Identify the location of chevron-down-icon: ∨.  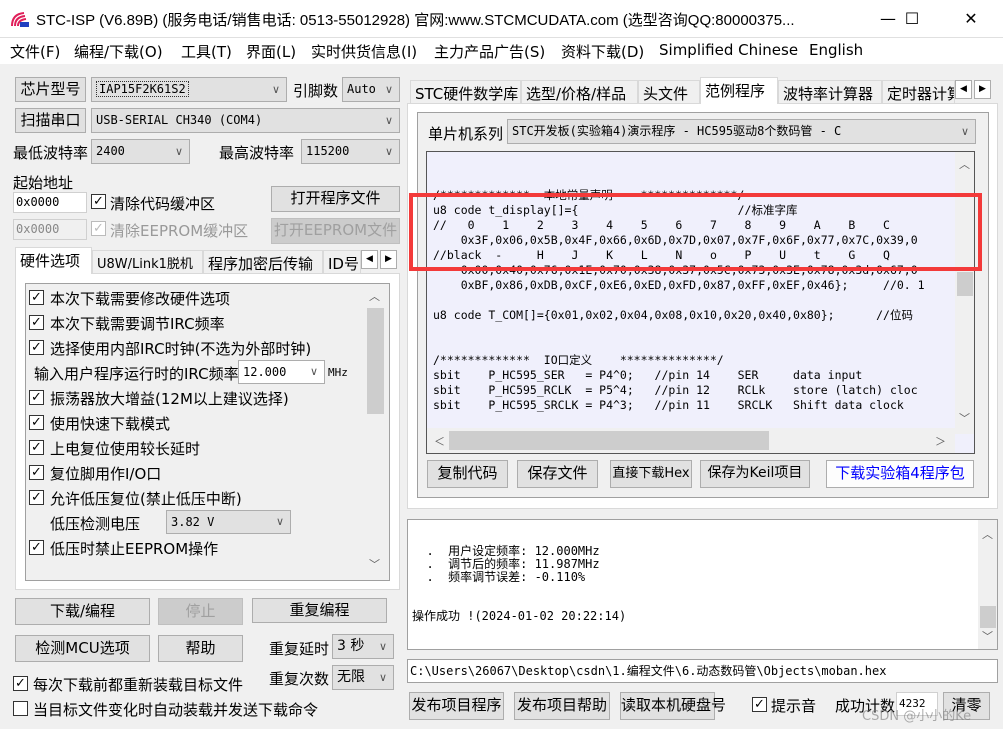
(388, 120).